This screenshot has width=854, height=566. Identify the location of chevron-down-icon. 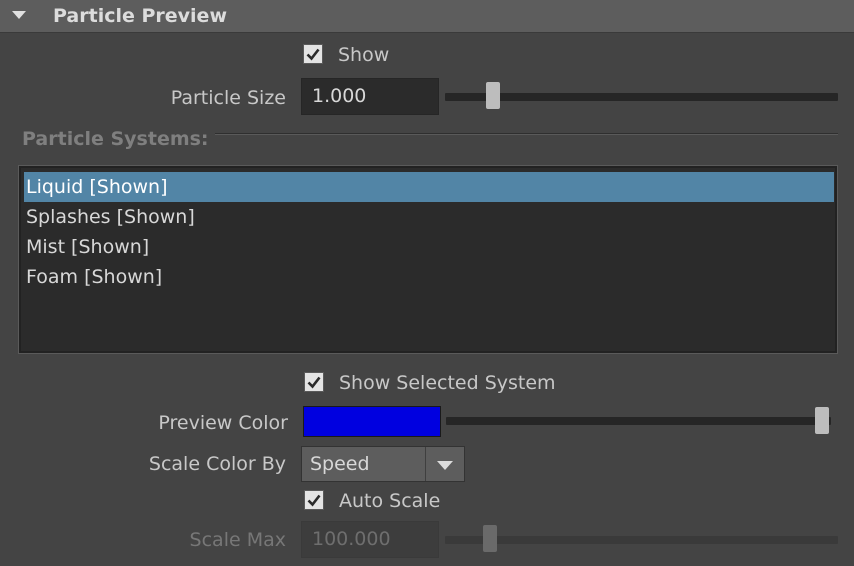
(445, 465).